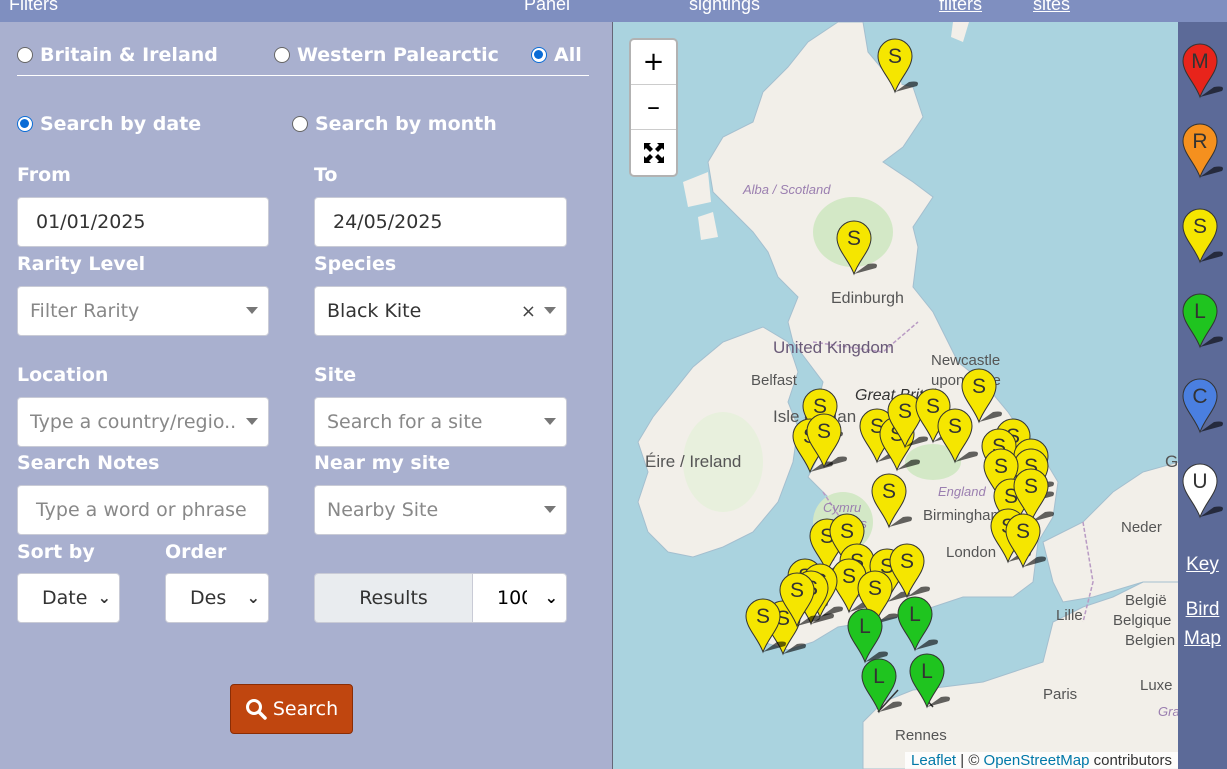 The image size is (1227, 769). What do you see at coordinates (1051, 7) in the screenshot?
I see `nav-sites-link: sites` at bounding box center [1051, 7].